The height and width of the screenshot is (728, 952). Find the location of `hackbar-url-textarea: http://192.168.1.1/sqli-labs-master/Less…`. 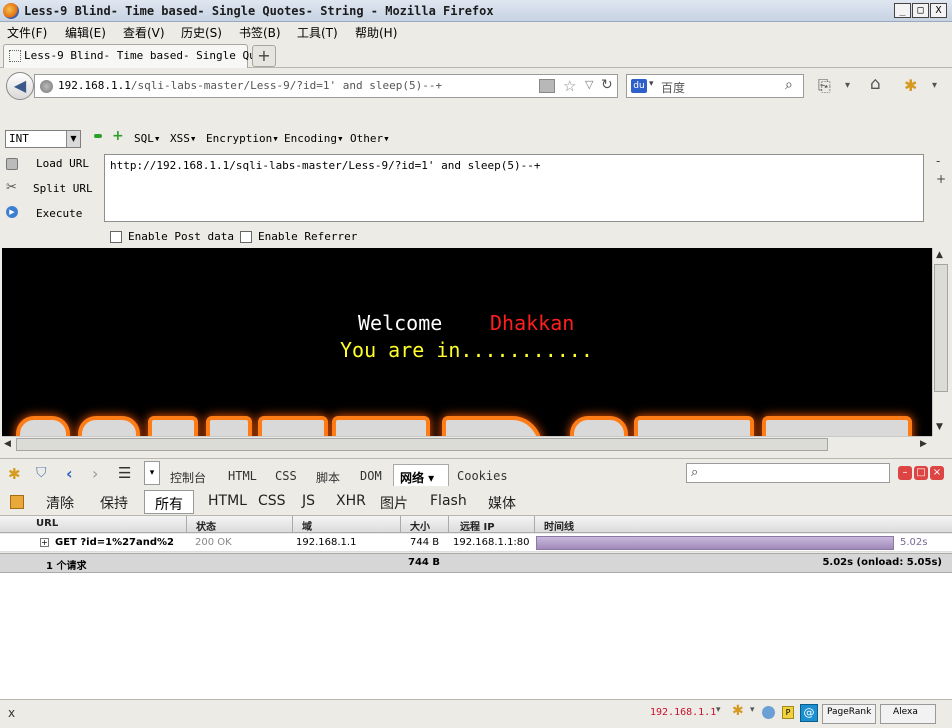

hackbar-url-textarea: http://192.168.1.1/sqli-labs-master/Less… is located at coordinates (514, 188).